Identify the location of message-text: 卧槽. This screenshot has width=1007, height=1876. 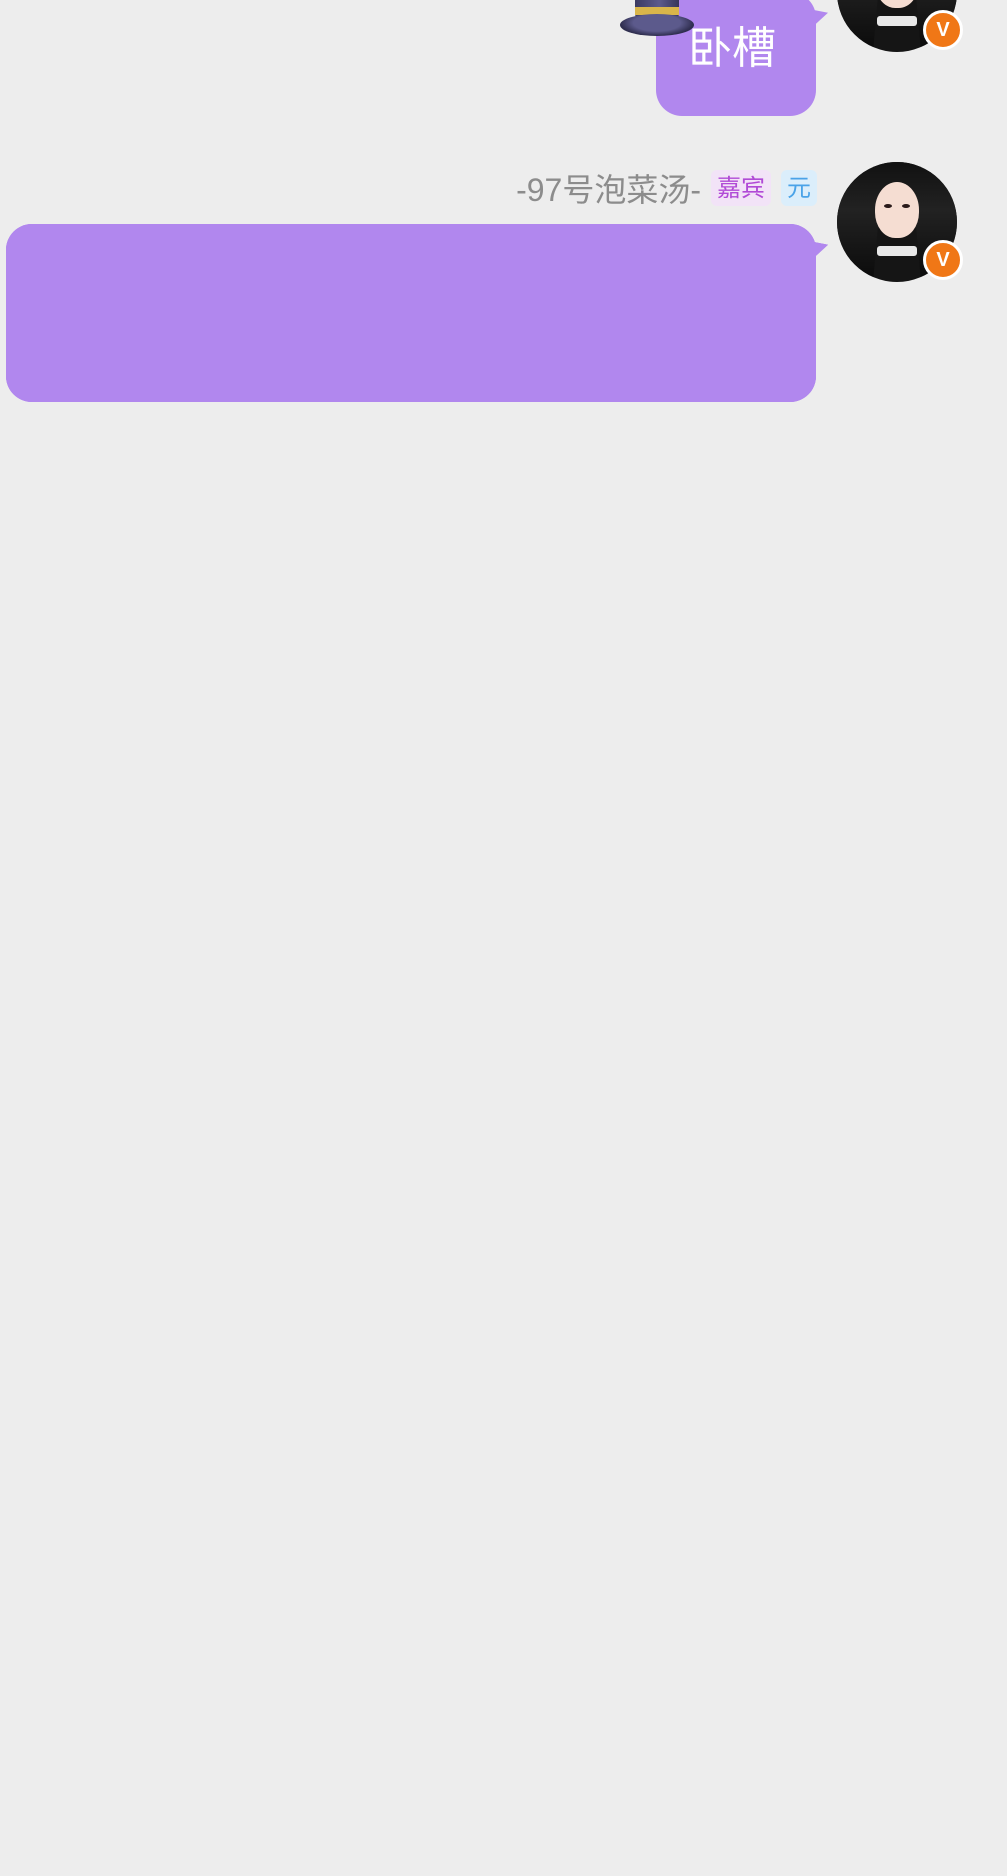
(732, 48).